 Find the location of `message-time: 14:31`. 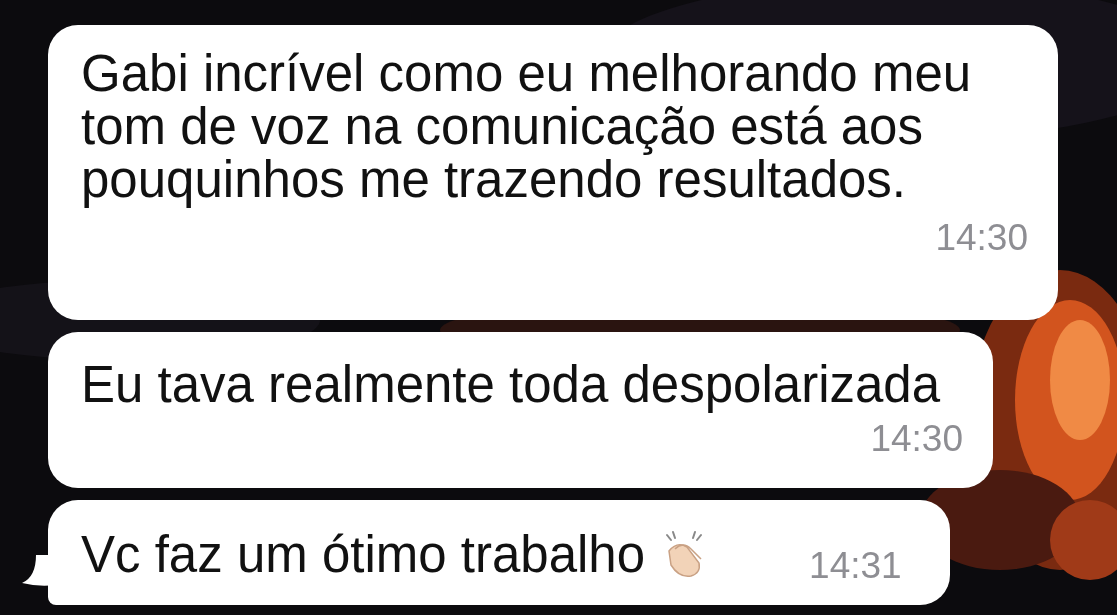

message-time: 14:31 is located at coordinates (855, 566).